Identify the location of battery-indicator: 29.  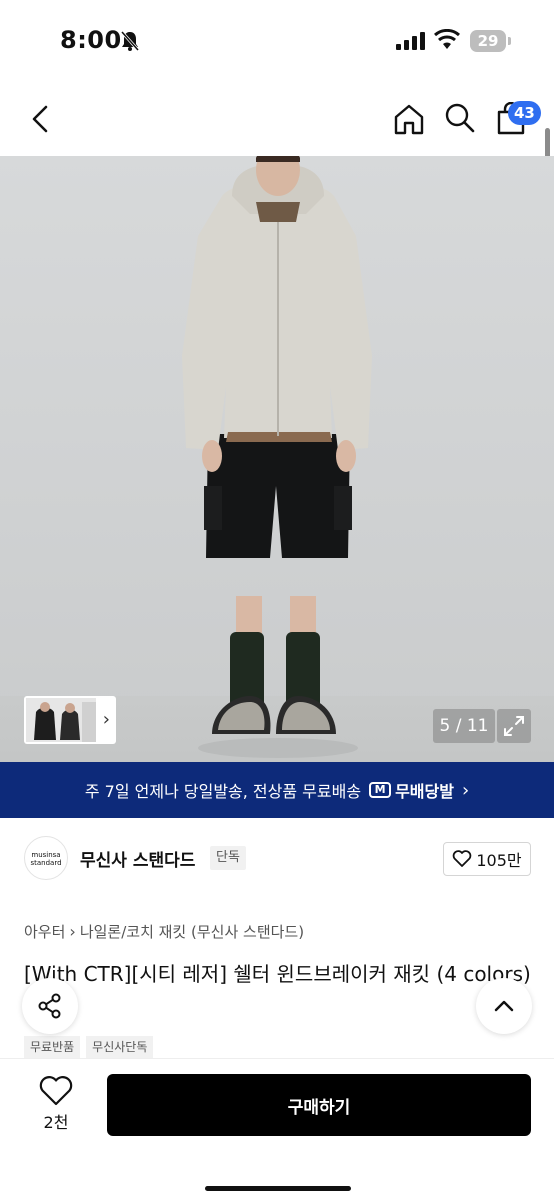
(488, 41).